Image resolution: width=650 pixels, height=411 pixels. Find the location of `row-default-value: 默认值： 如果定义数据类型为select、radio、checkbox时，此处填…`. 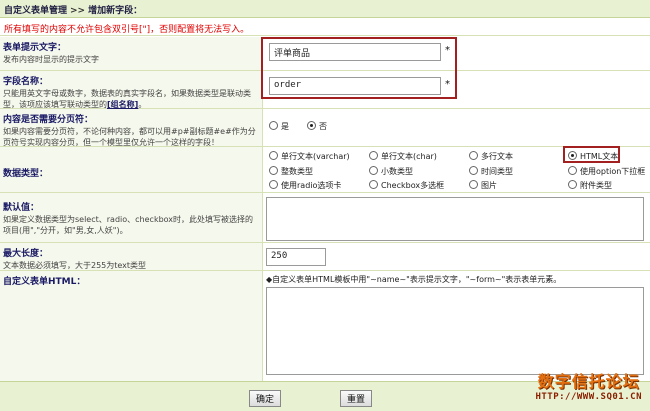

row-default-value: 默认值： 如果定义数据类型为select、radio、checkbox时，此处填… is located at coordinates (325, 218).